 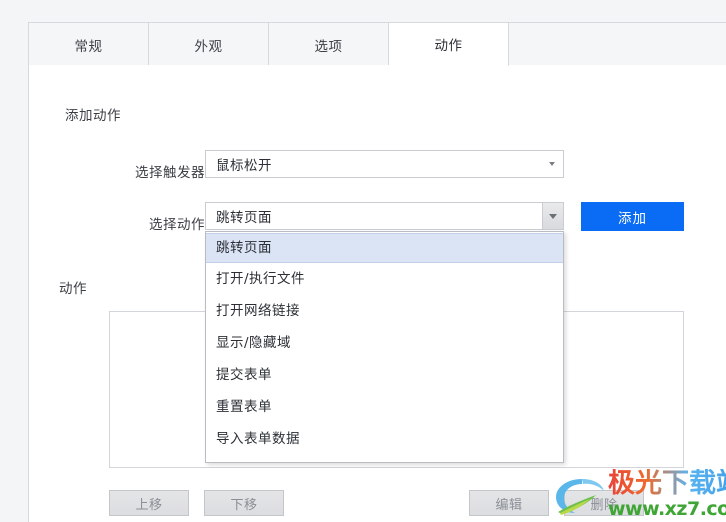 I want to click on action-select: 跳转页面, so click(x=384, y=216).